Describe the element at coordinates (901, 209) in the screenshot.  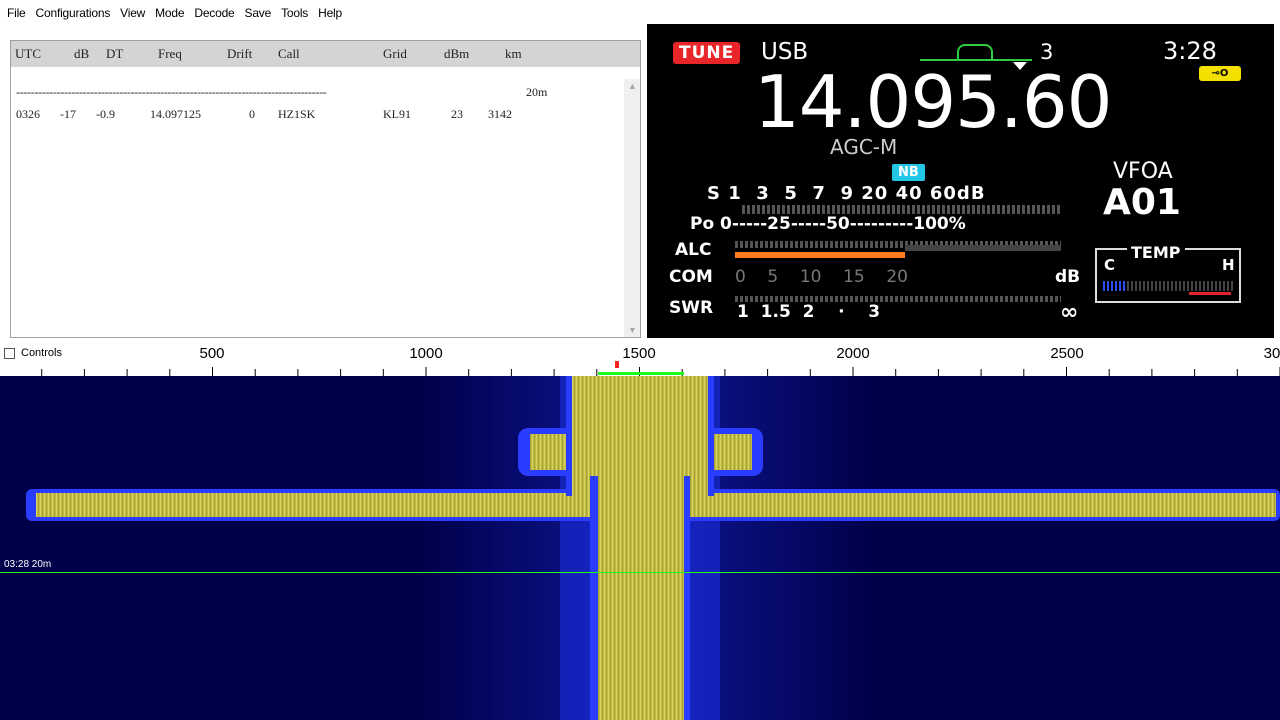
I see `s-meter-bar` at that location.